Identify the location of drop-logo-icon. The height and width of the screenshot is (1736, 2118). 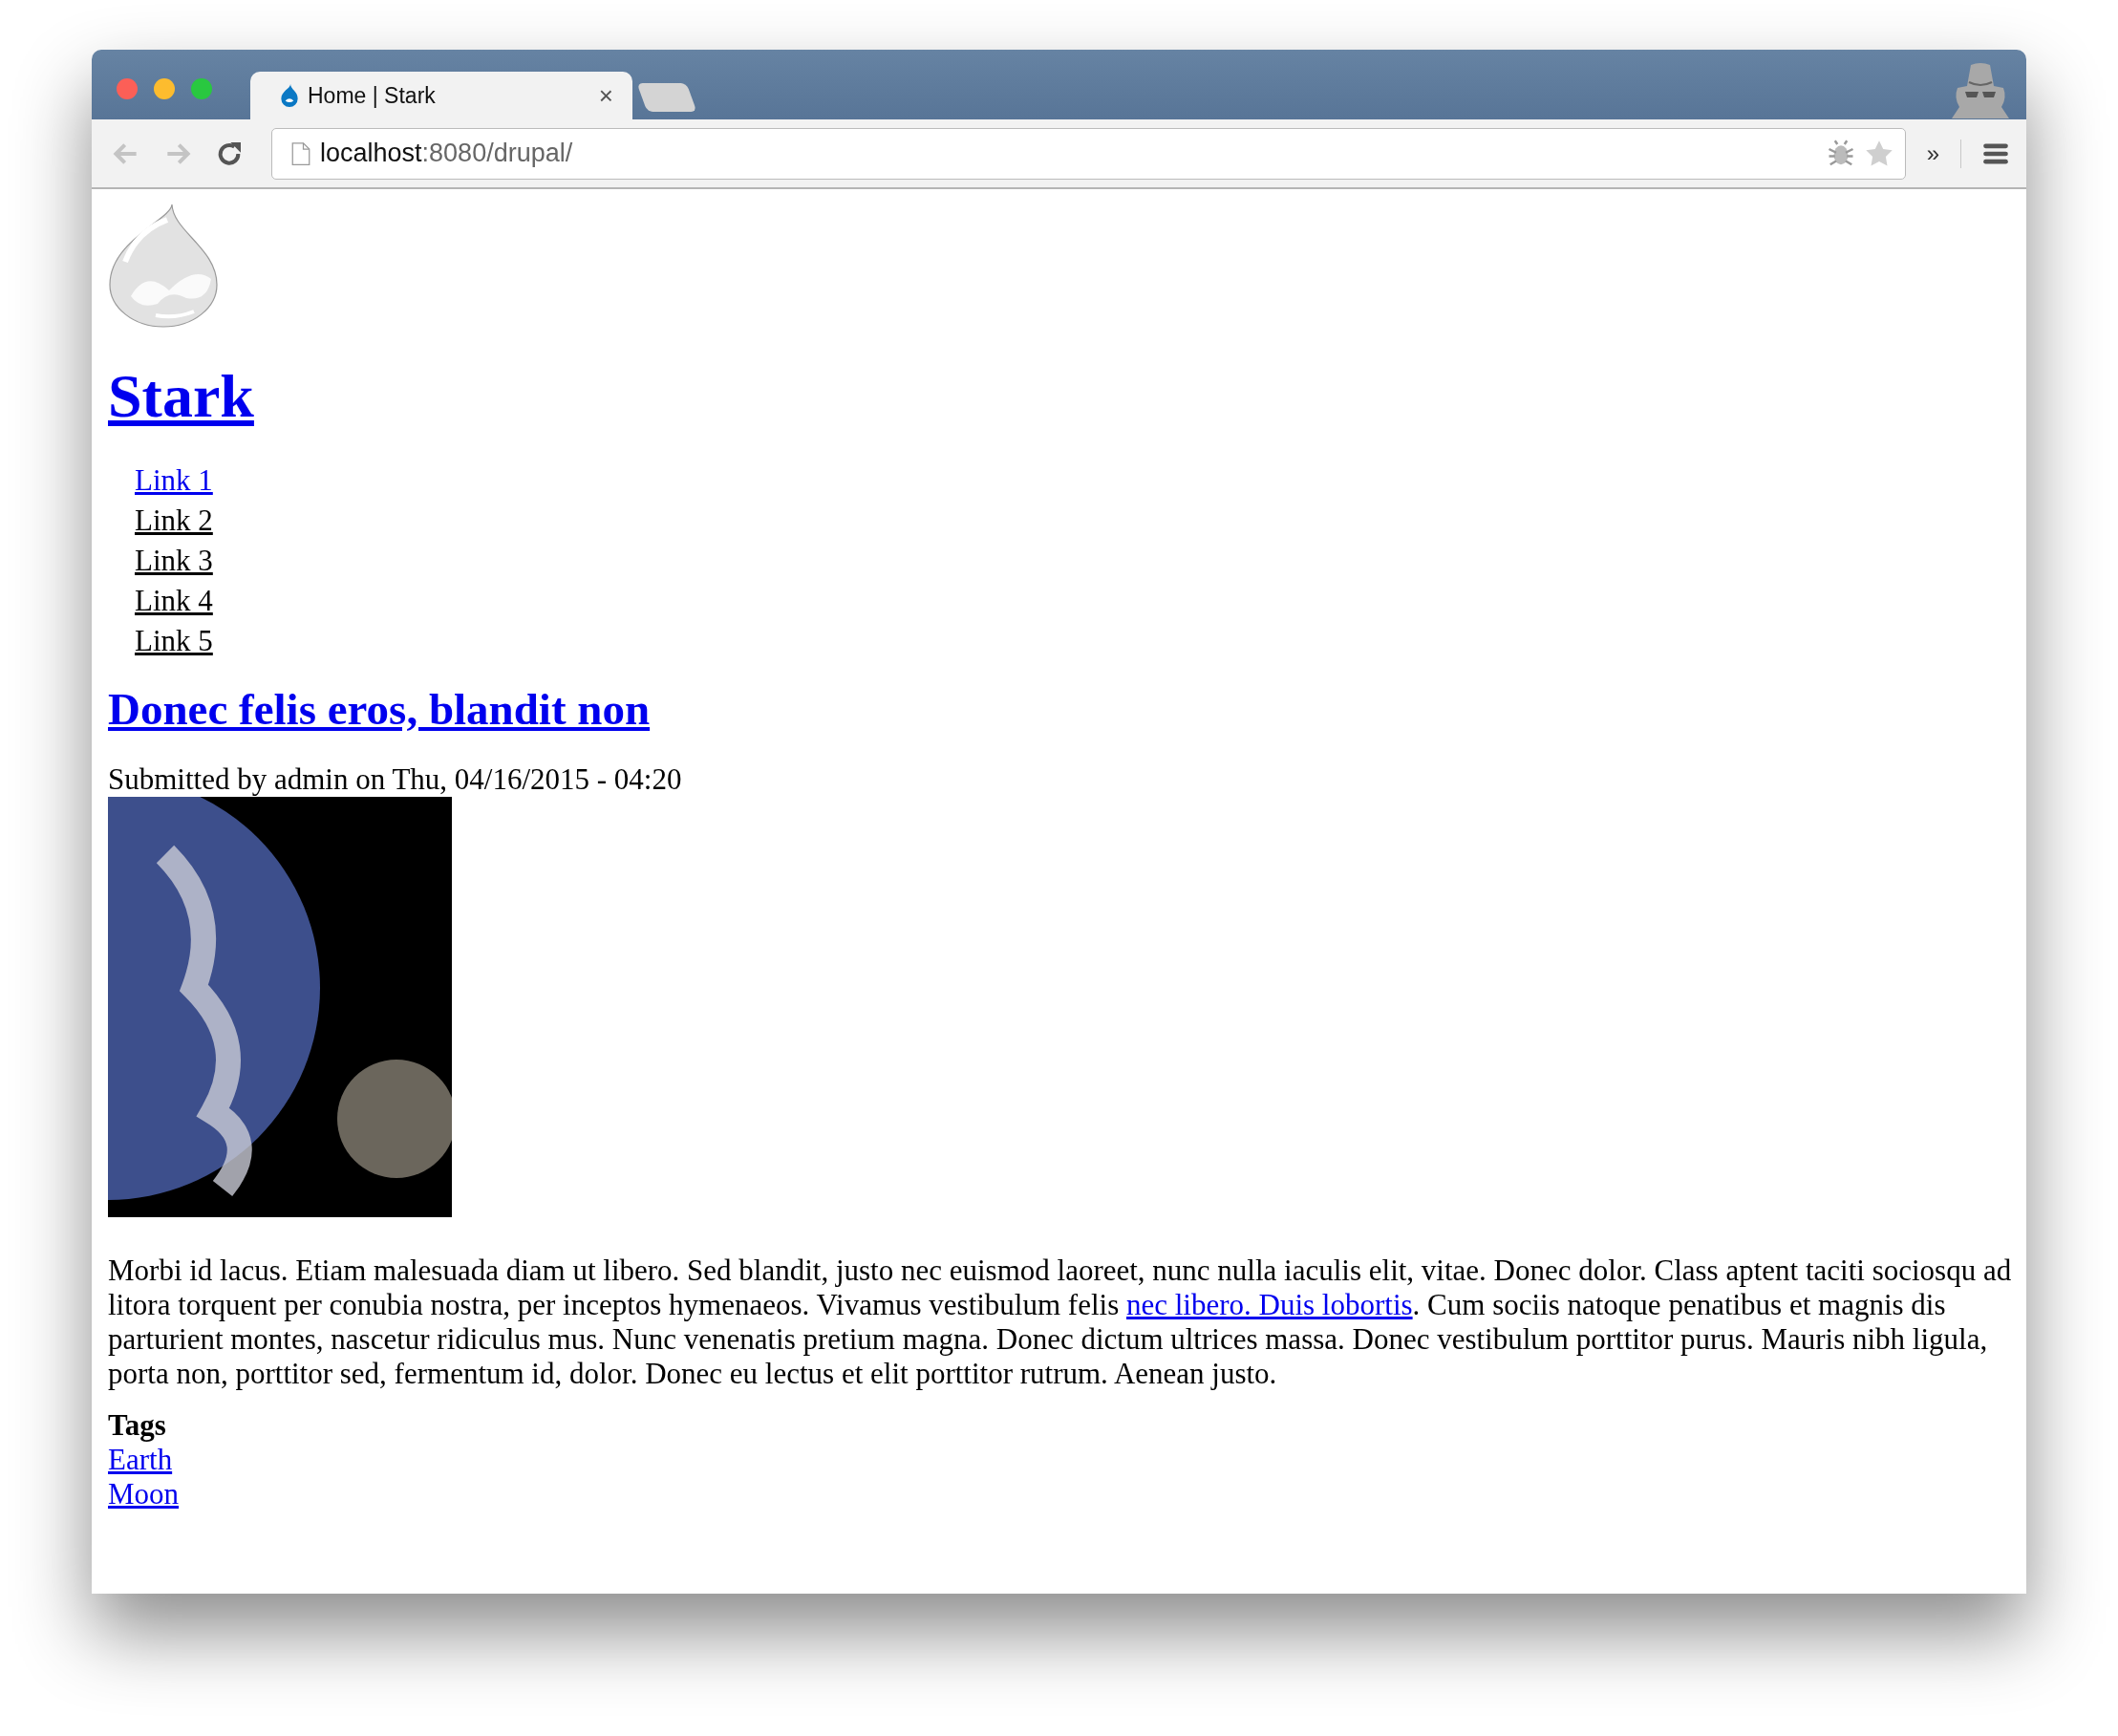
(163, 266).